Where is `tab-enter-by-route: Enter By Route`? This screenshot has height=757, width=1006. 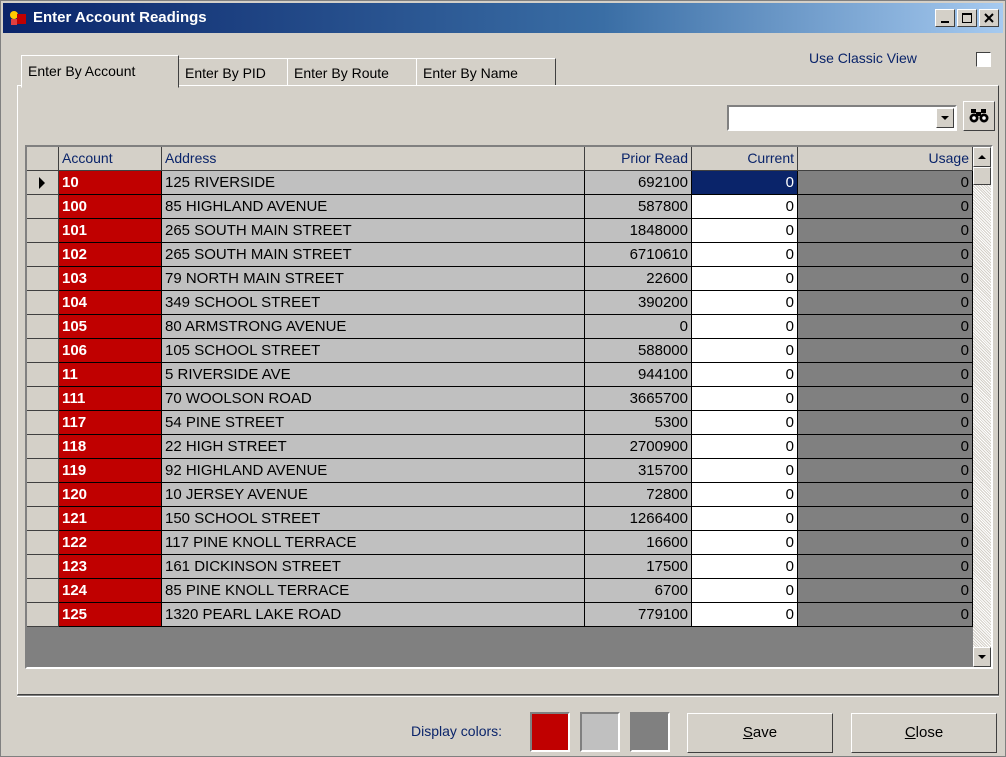
tab-enter-by-route: Enter By Route is located at coordinates (352, 72).